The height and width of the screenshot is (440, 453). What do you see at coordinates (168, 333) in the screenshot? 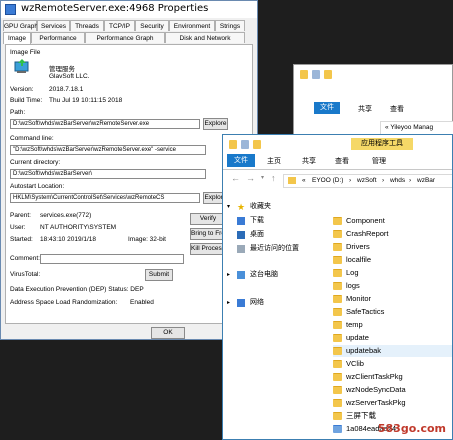
I see `ok-button: OK` at bounding box center [168, 333].